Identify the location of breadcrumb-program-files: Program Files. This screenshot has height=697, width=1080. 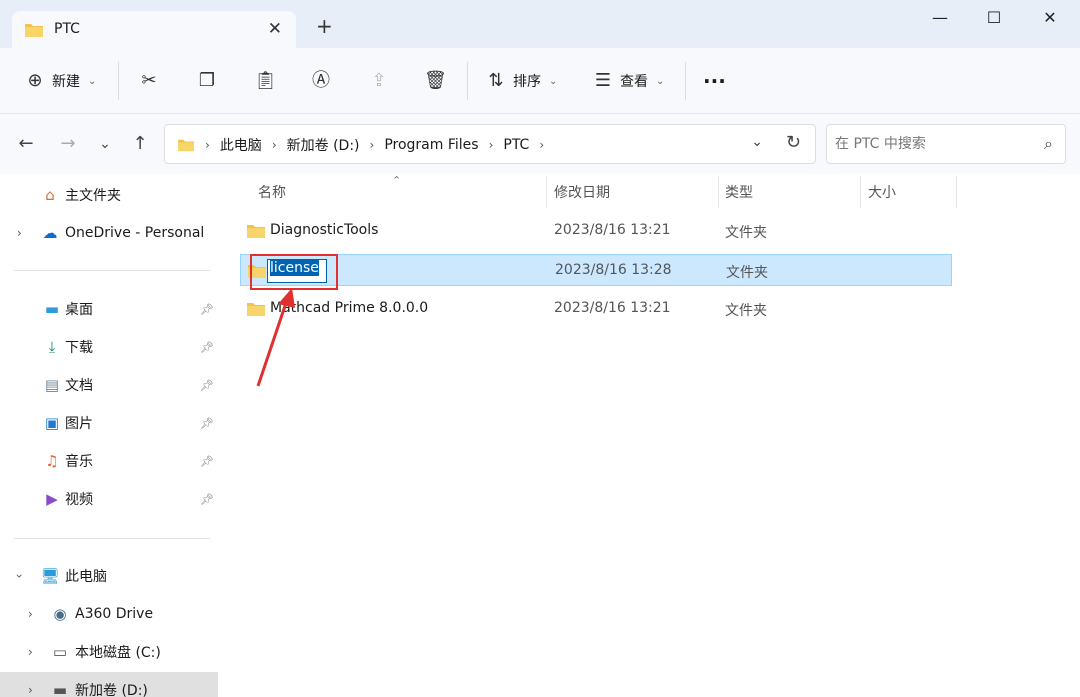
(431, 145).